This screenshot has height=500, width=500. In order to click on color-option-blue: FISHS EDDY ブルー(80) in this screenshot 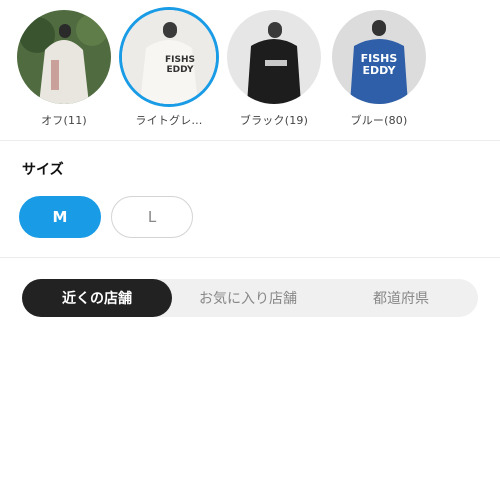, I will do `click(379, 69)`.